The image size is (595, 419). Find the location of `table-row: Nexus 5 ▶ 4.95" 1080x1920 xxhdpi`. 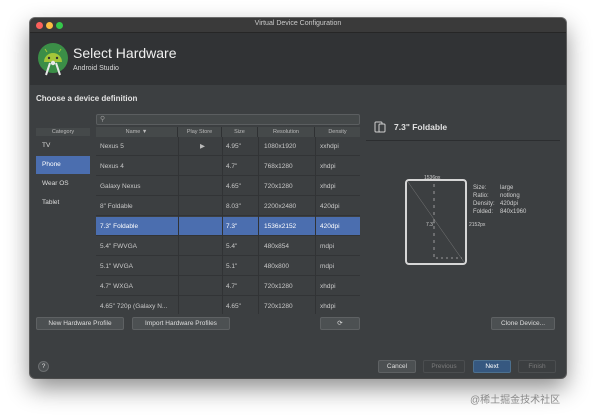

table-row: Nexus 5 ▶ 4.95" 1080x1920 xxhdpi is located at coordinates (228, 146).